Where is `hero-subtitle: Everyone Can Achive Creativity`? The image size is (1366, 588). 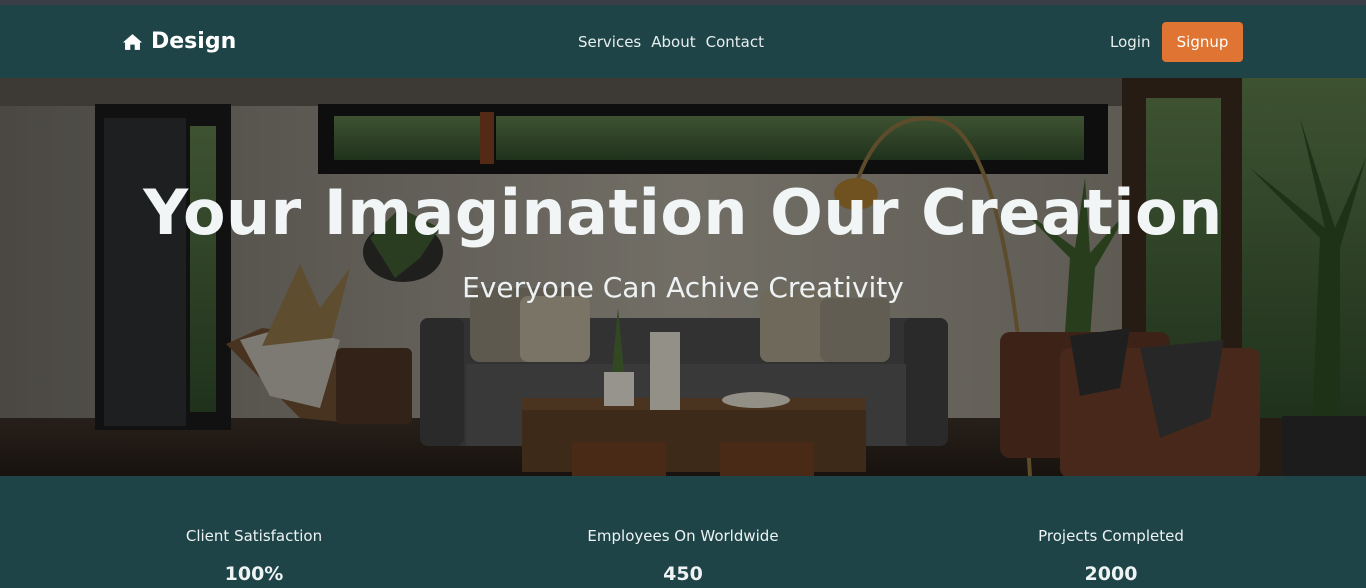 hero-subtitle: Everyone Can Achive Creativity is located at coordinates (683, 287).